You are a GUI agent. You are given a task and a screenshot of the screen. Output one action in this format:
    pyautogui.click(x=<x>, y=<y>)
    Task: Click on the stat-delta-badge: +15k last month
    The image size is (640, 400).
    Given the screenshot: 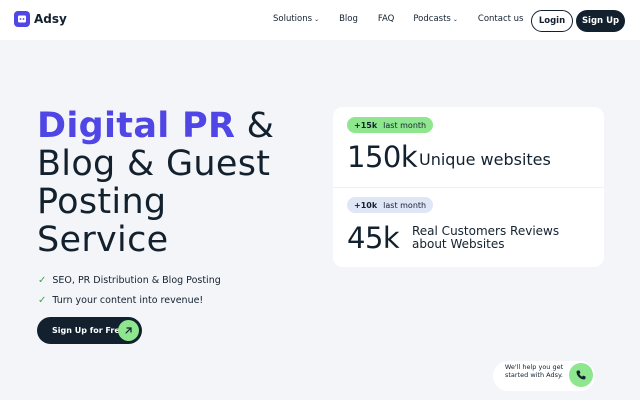 What is the action you would take?
    pyautogui.click(x=390, y=125)
    